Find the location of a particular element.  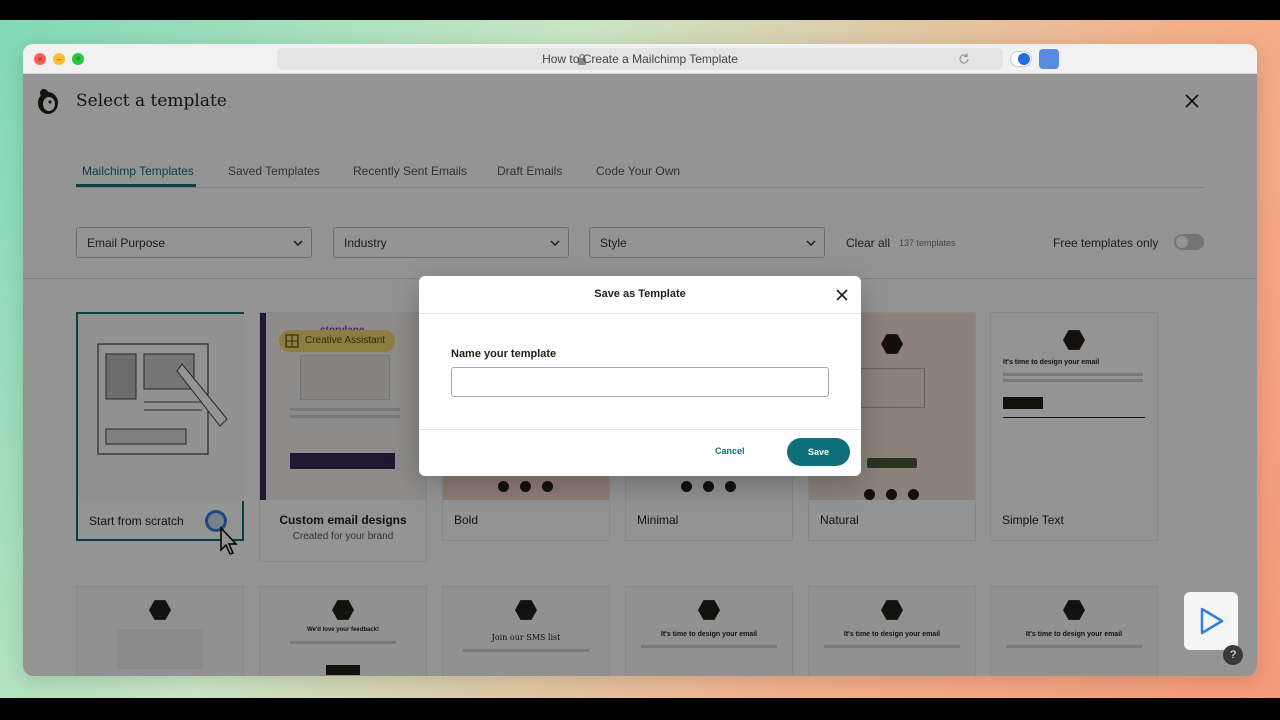

extension-icon is located at coordinates (1049, 59).